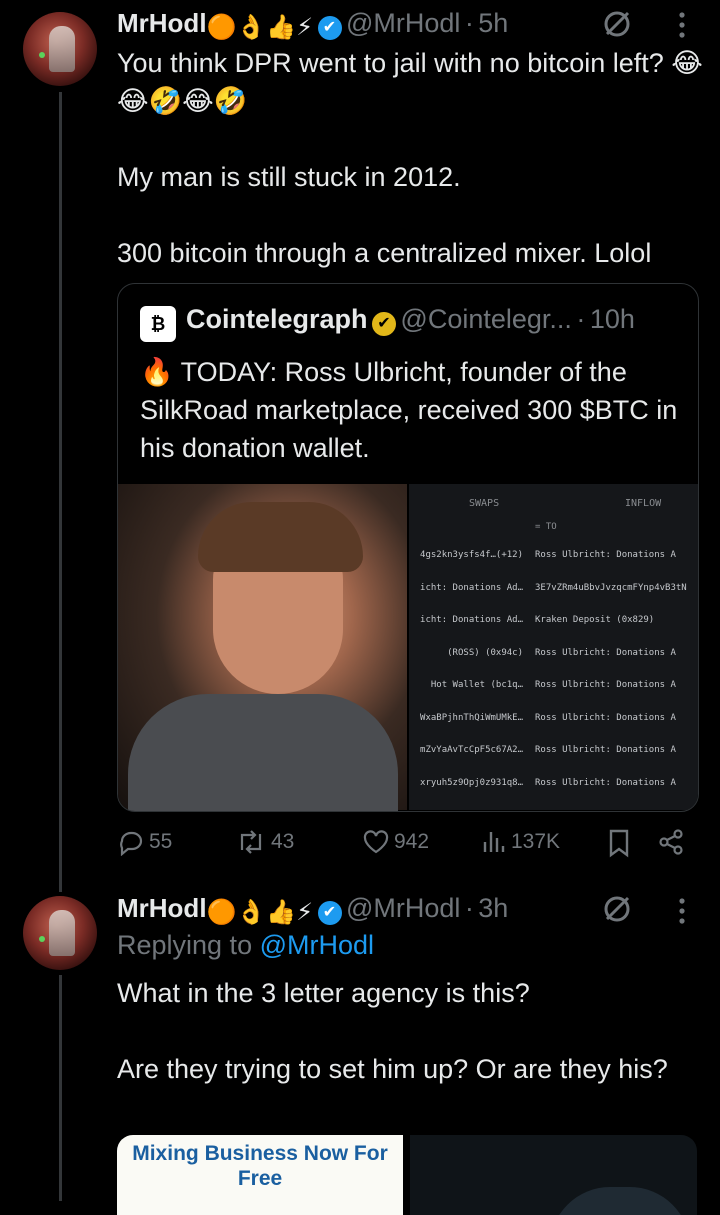 The image size is (720, 1215). I want to click on quote-timestamp: 10h, so click(612, 319).